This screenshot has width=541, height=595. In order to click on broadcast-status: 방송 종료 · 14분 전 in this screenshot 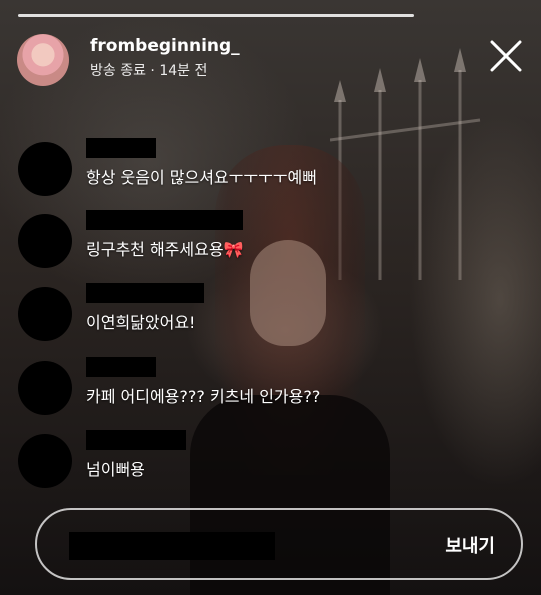, I will do `click(149, 71)`.